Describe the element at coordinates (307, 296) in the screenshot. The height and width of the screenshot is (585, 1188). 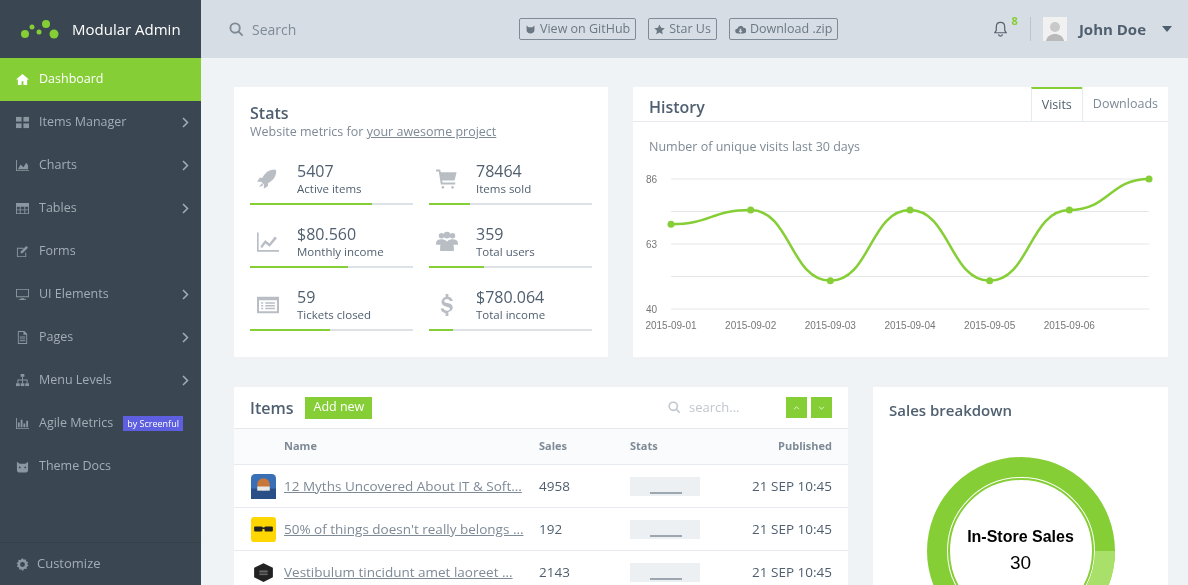
I see `stat-value: 59` at that location.